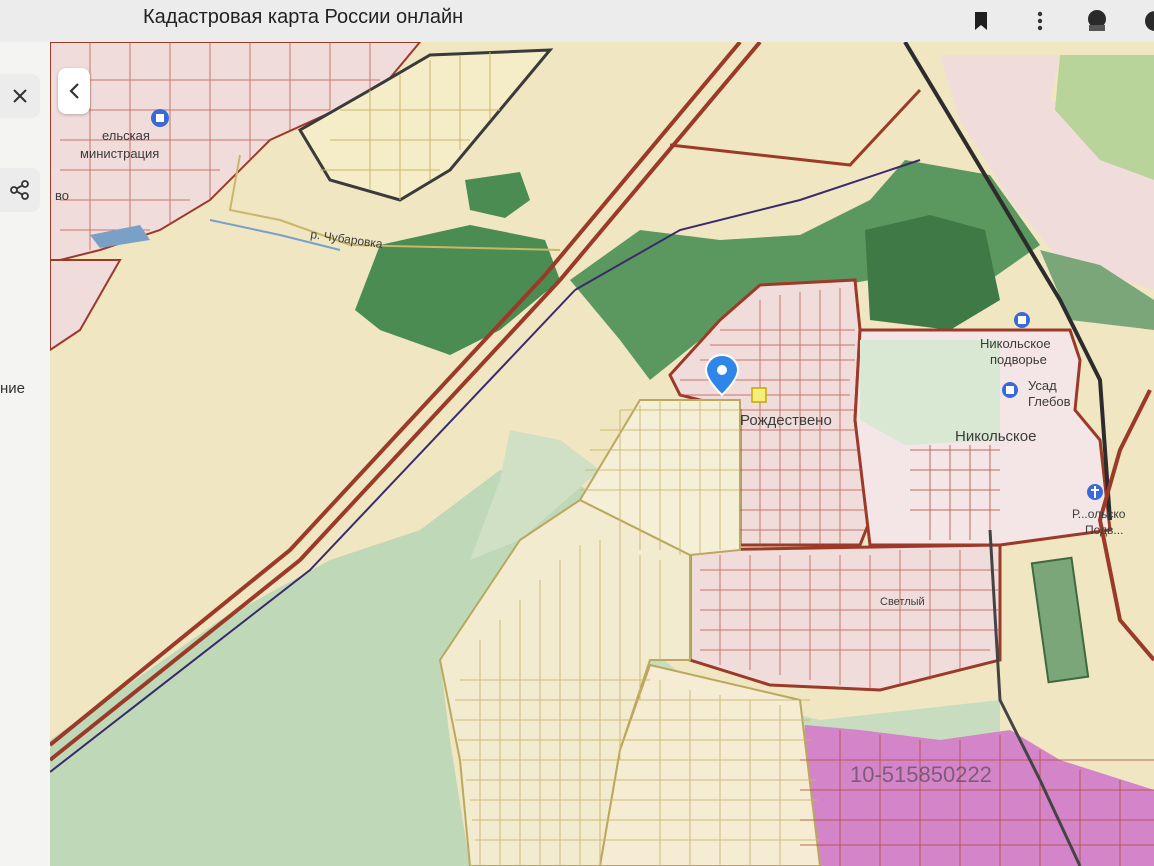 This screenshot has height=866, width=1154. I want to click on map-label-settlement: Светлый, so click(902, 602).